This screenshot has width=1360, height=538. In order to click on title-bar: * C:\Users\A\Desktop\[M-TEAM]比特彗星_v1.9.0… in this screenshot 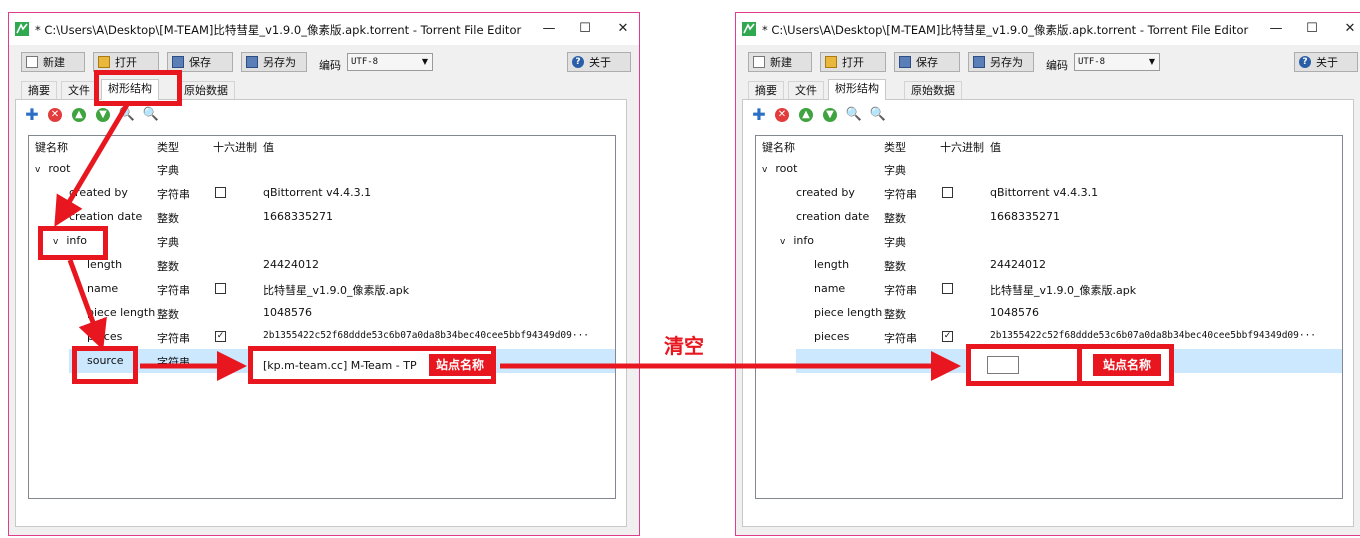, I will do `click(1048, 29)`.